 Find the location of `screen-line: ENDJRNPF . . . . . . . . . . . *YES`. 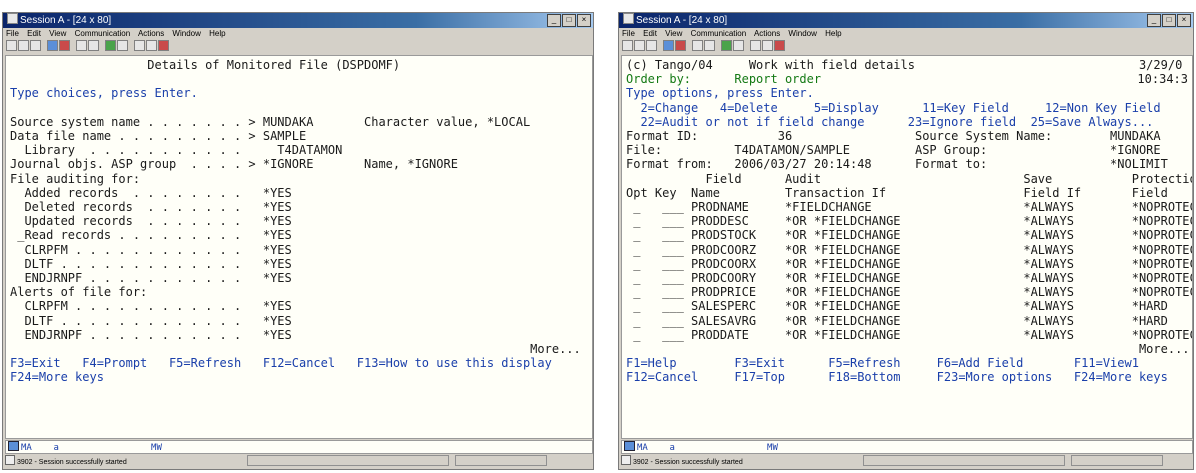

screen-line: ENDJRNPF . . . . . . . . . . . *YES is located at coordinates (151, 334).